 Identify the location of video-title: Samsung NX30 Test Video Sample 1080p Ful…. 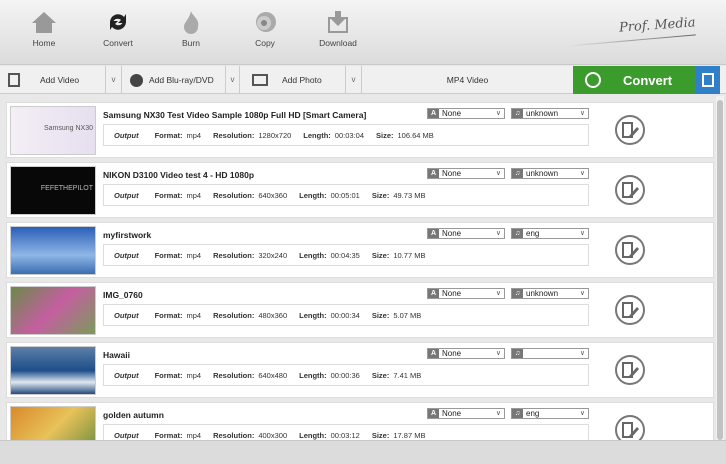
(235, 115).